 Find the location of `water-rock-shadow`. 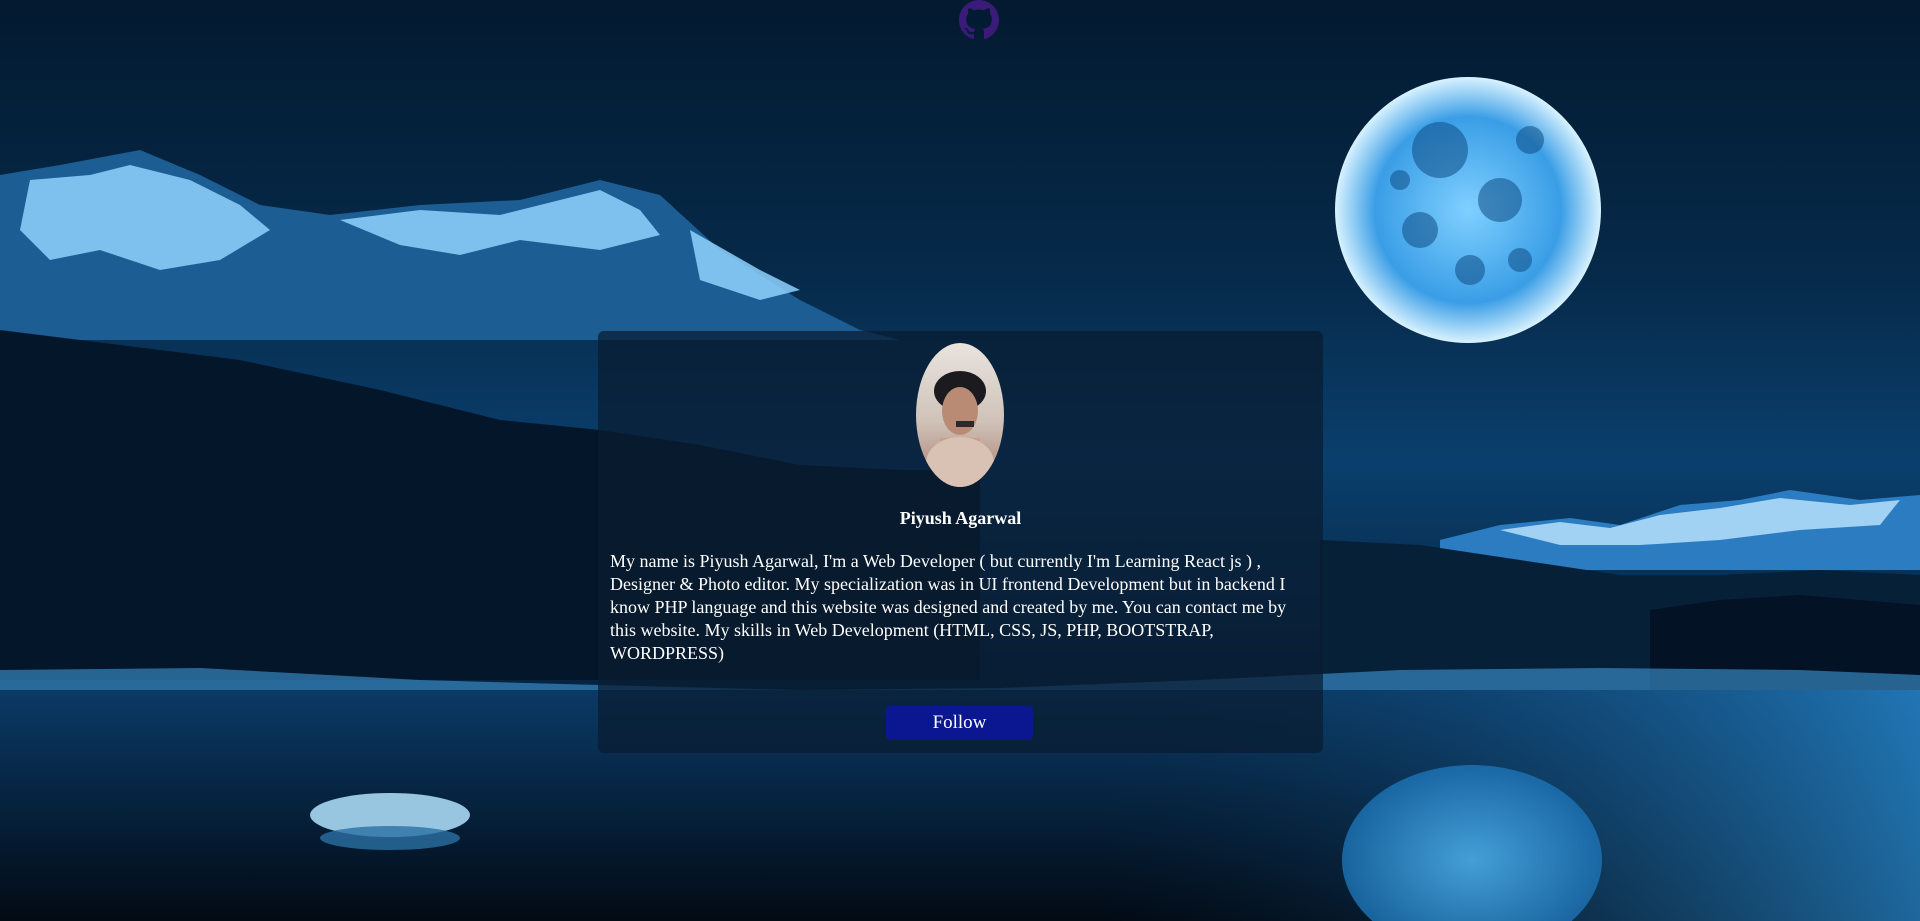

water-rock-shadow is located at coordinates (390, 838).